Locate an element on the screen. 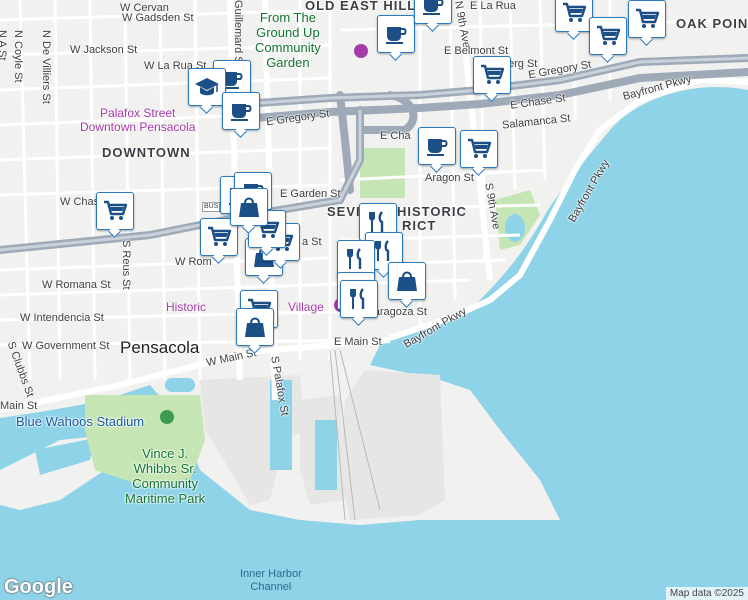 This screenshot has width=748, height=600. city-label-pensacola: Pensacola is located at coordinates (160, 347).